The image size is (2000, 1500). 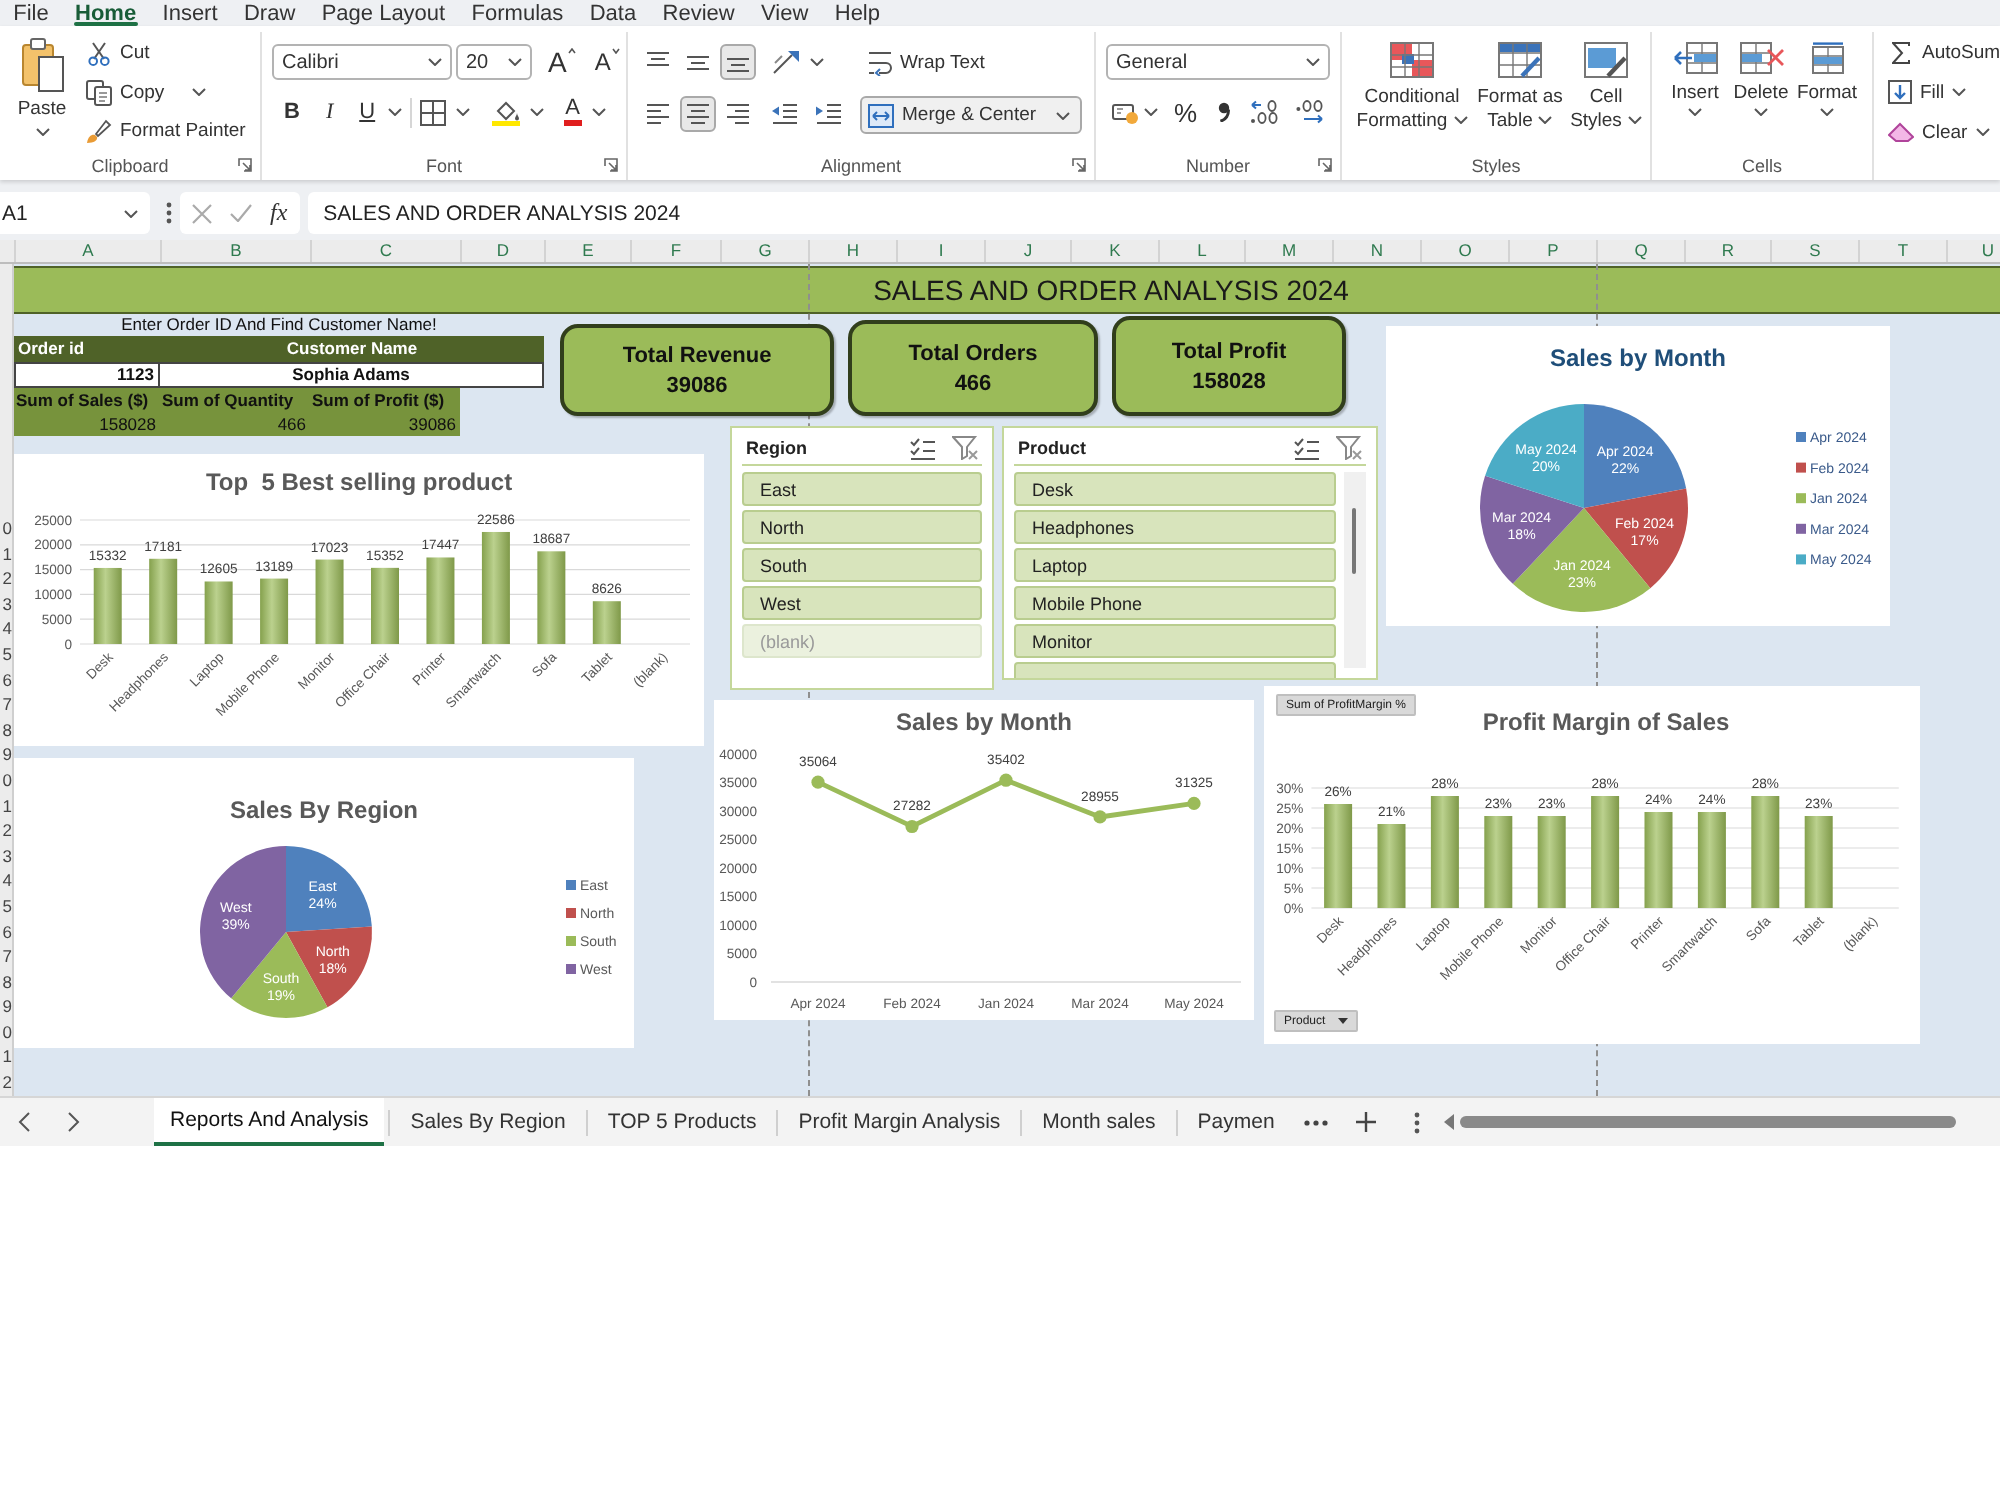 What do you see at coordinates (829, 114) in the screenshot?
I see `increase-indent-icon` at bounding box center [829, 114].